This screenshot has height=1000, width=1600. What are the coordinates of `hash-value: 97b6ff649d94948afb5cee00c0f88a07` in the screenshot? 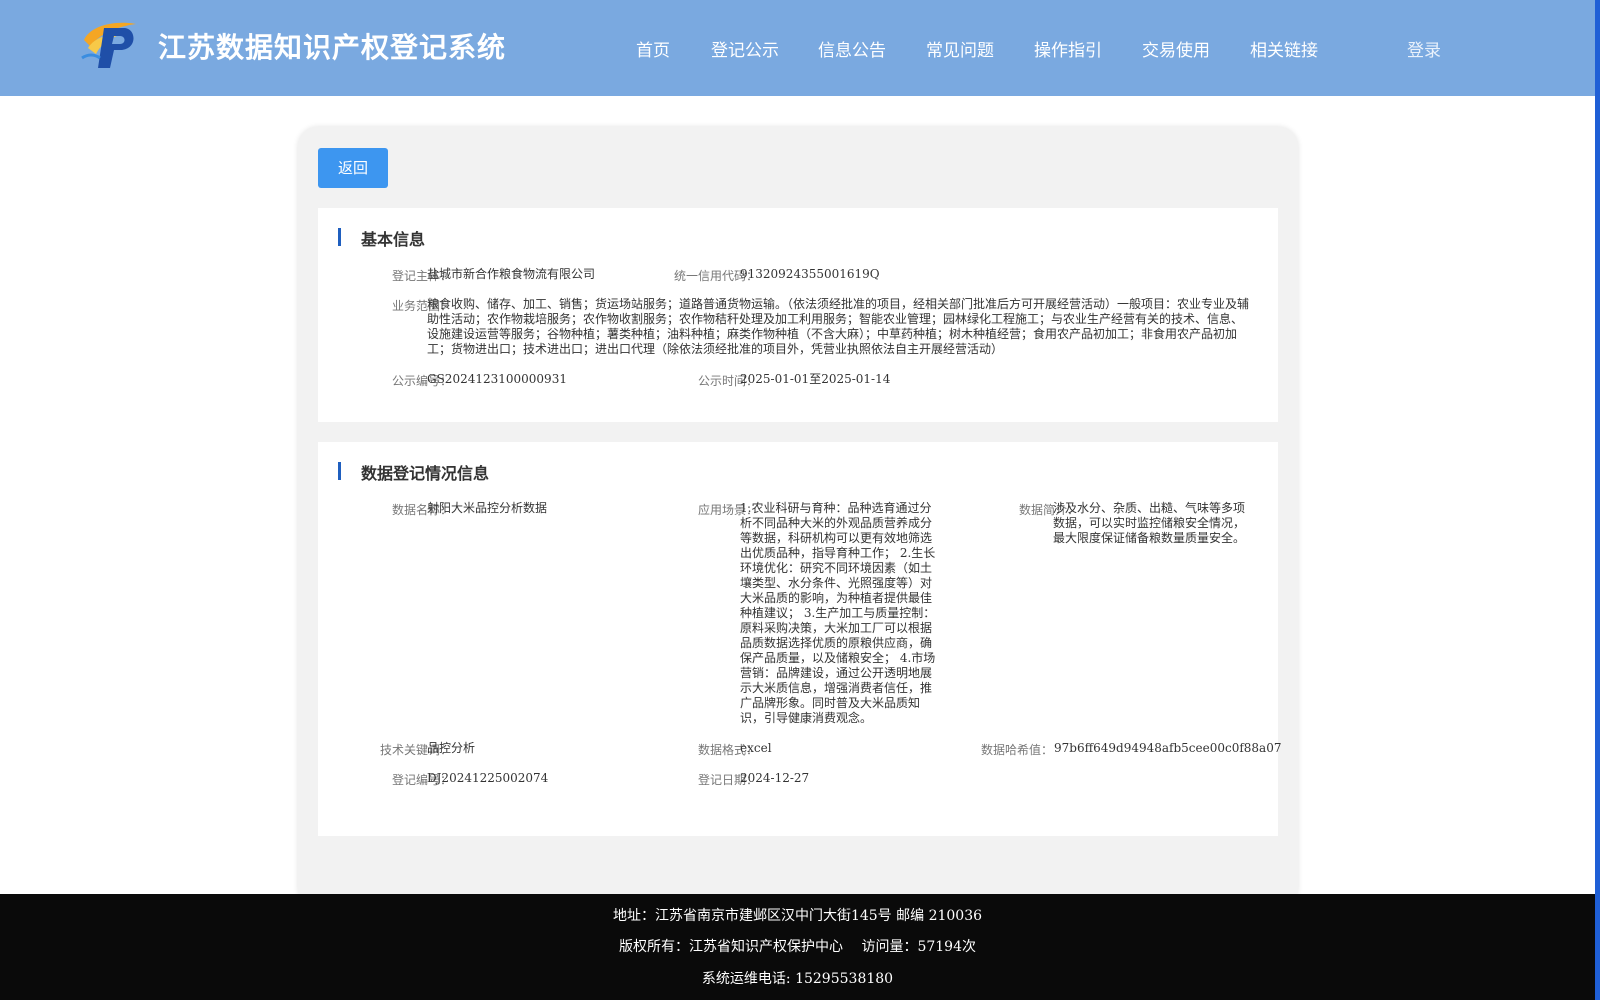 It's located at (1168, 748).